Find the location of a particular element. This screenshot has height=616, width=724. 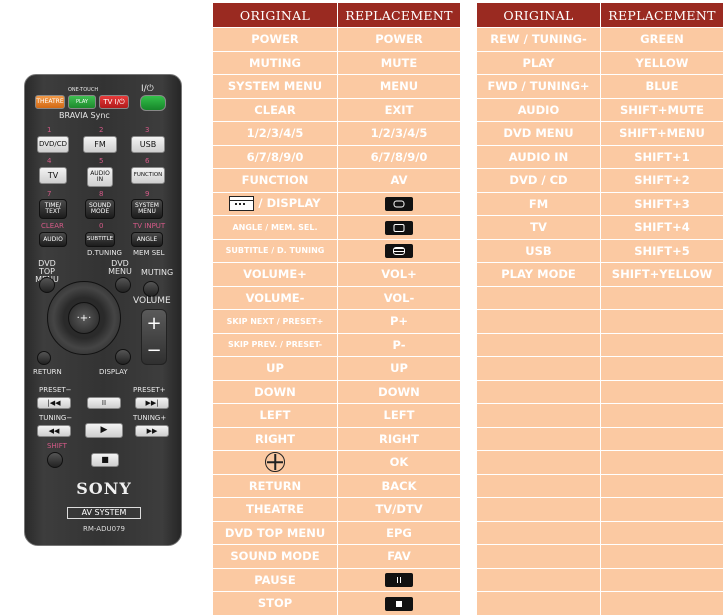

num7-label: 7 is located at coordinates (49, 194).